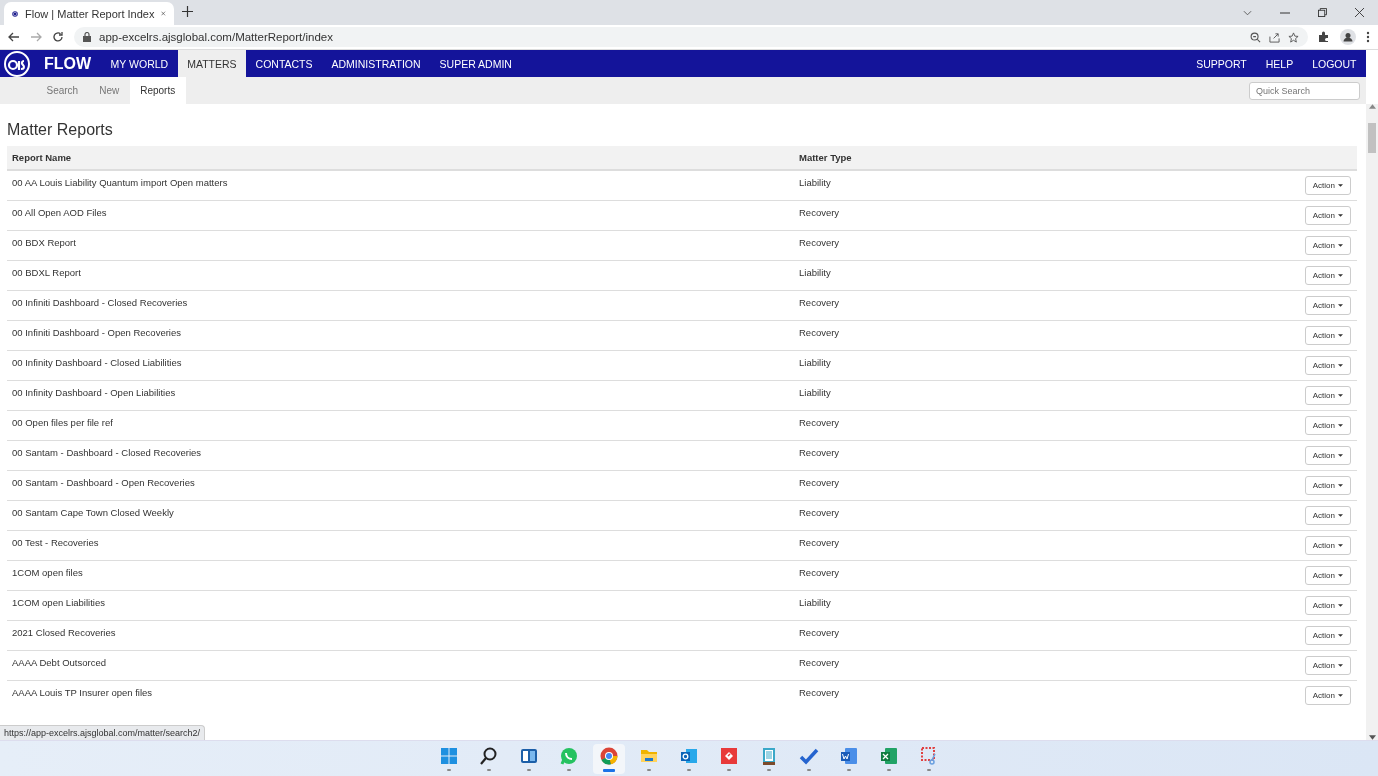 The width and height of the screenshot is (1378, 776). What do you see at coordinates (929, 756) in the screenshot?
I see `snipping-tool-icon` at bounding box center [929, 756].